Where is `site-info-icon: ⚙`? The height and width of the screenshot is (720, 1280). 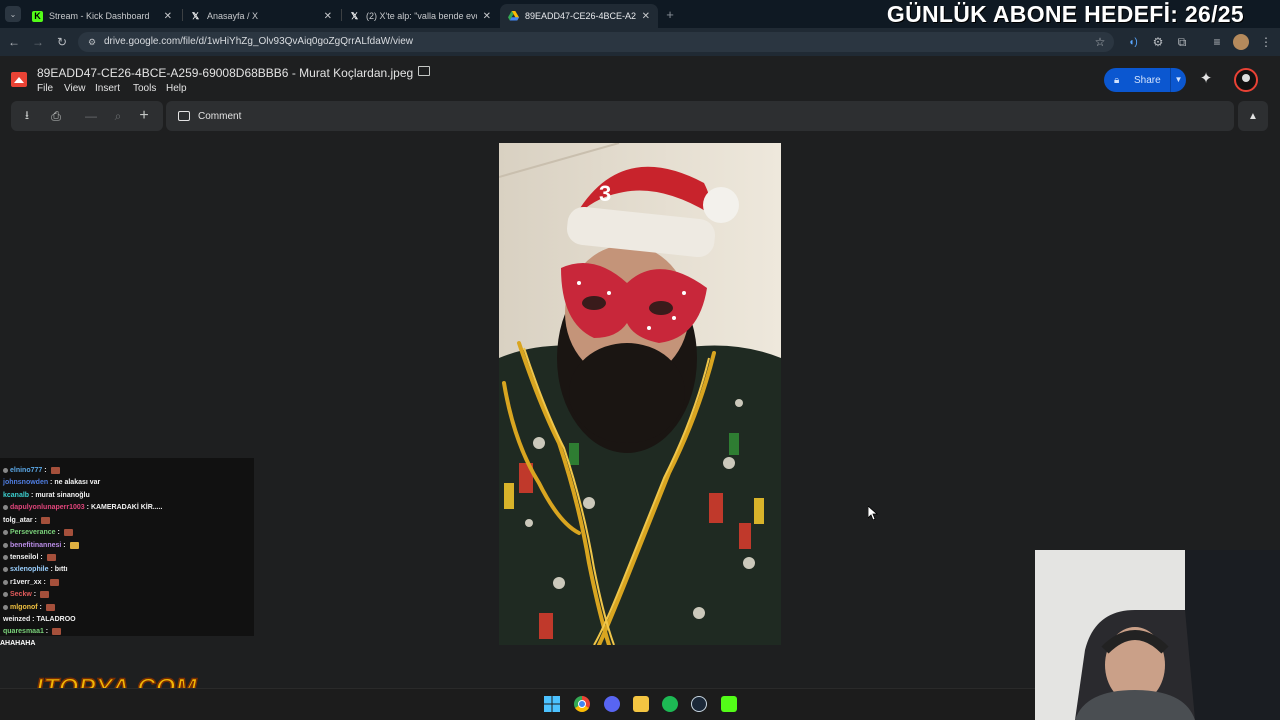
site-info-icon: ⚙ is located at coordinates (92, 42).